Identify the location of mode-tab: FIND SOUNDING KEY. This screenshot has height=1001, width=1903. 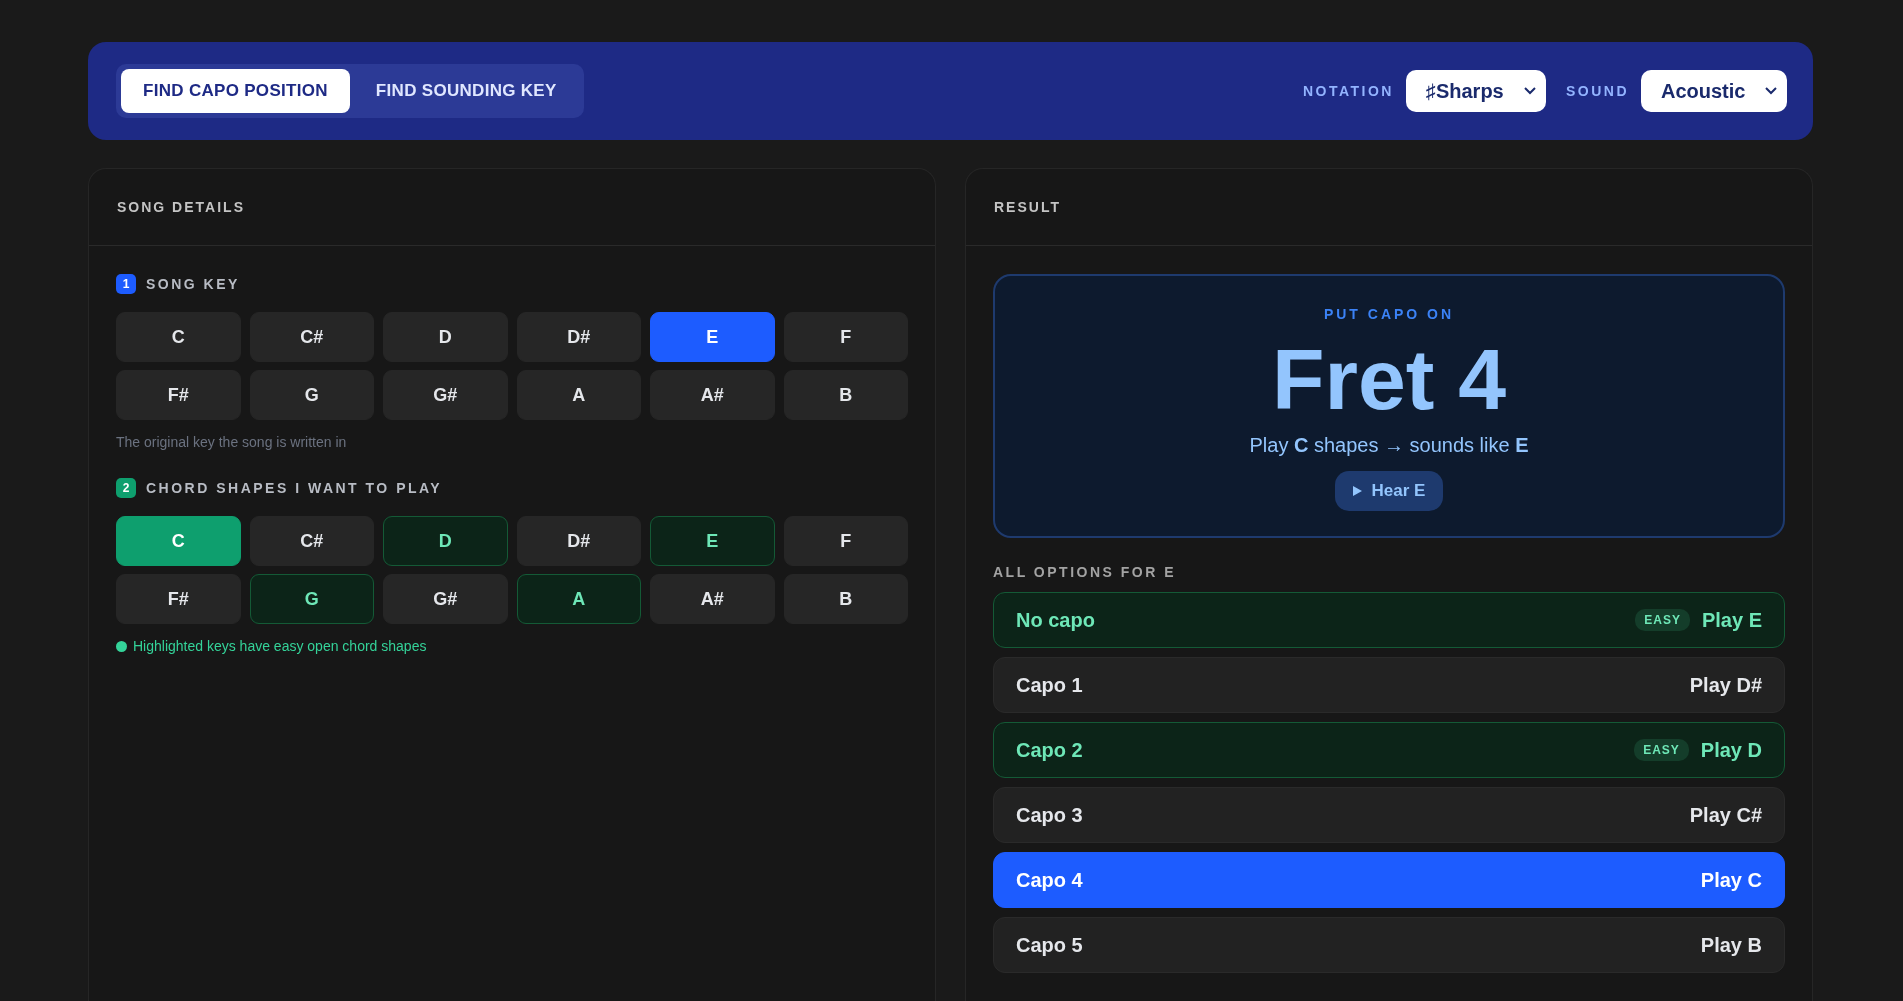
(466, 91).